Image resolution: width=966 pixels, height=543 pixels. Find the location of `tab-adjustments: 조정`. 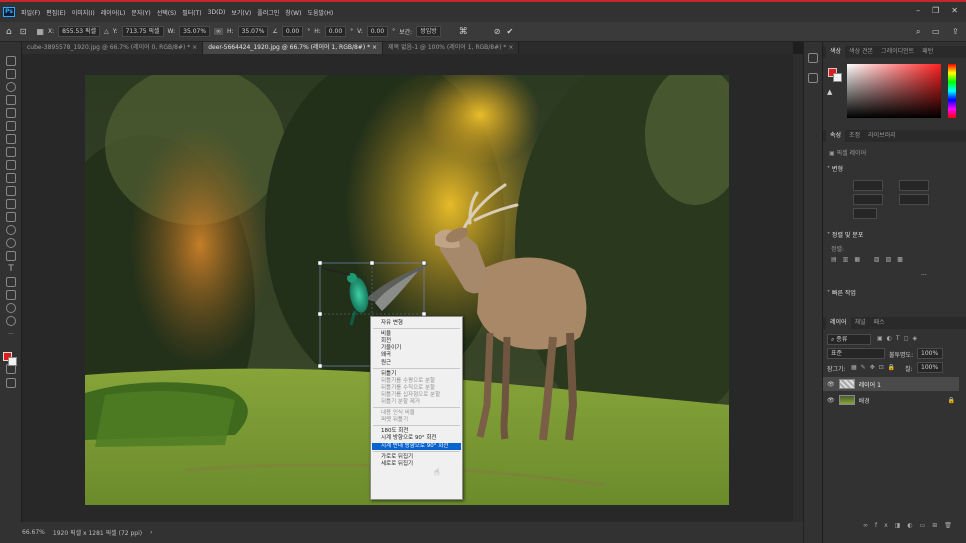

tab-adjustments: 조정 is located at coordinates (854, 136).